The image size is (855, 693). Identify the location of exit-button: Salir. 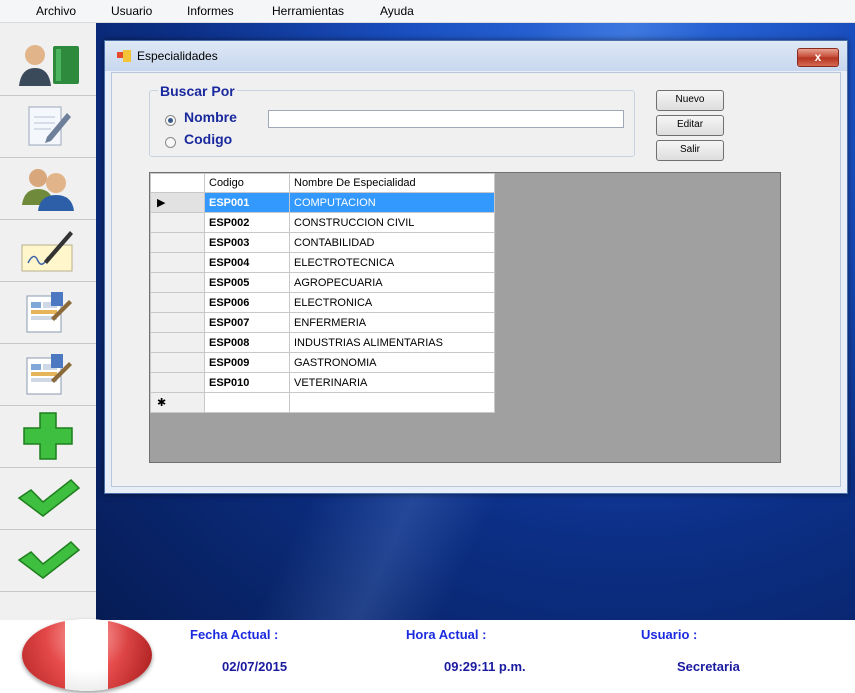
(690, 150).